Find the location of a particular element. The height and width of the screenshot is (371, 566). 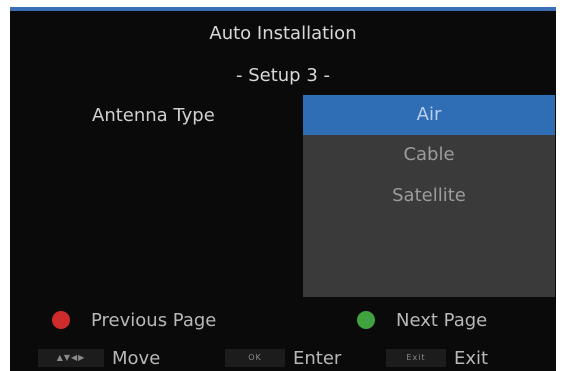

exit-label: Exit is located at coordinates (471, 358).